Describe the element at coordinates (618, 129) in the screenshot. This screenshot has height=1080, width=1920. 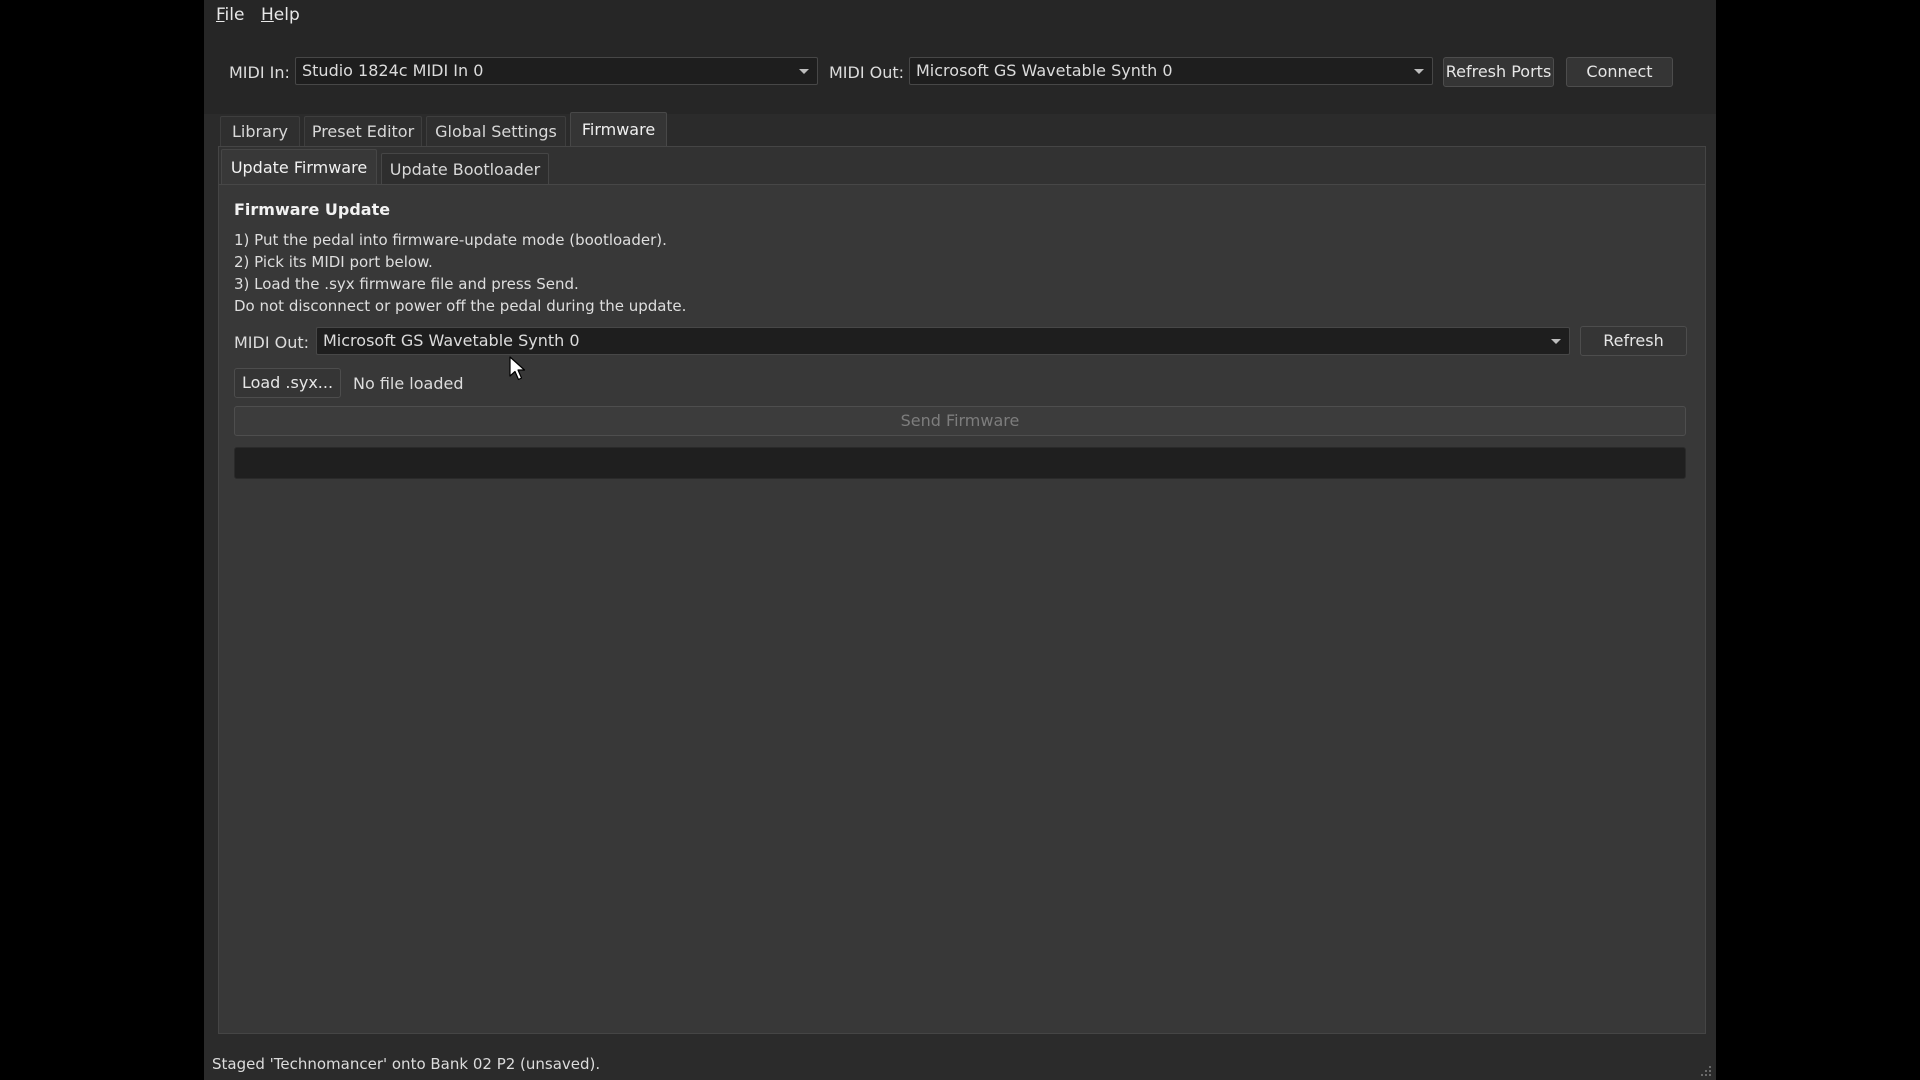
I see `tab-firmware: Firmware` at that location.